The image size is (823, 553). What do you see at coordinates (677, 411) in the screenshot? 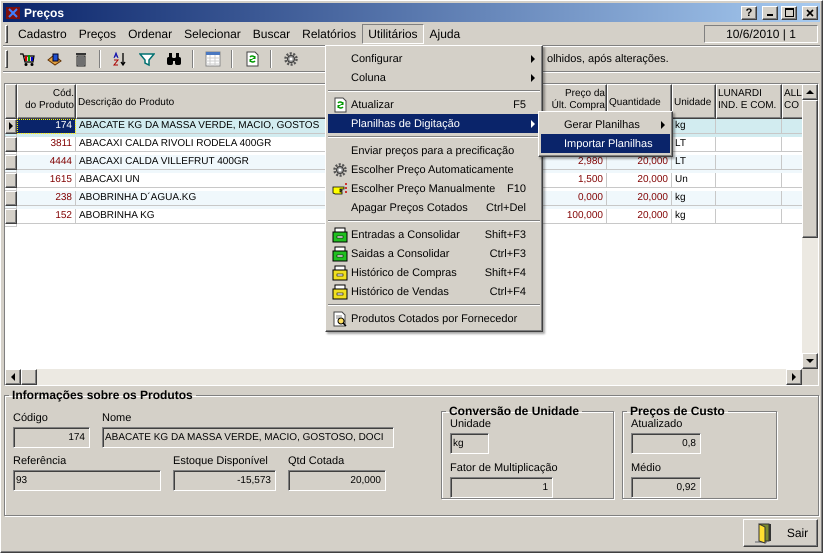
I see `group-title: Preços de Custo` at bounding box center [677, 411].